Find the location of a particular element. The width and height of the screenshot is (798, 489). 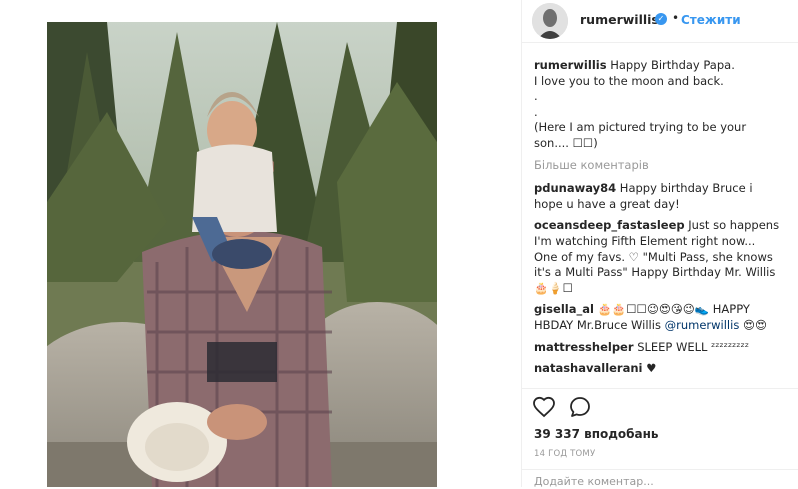

follow-button: Стежити is located at coordinates (711, 20).